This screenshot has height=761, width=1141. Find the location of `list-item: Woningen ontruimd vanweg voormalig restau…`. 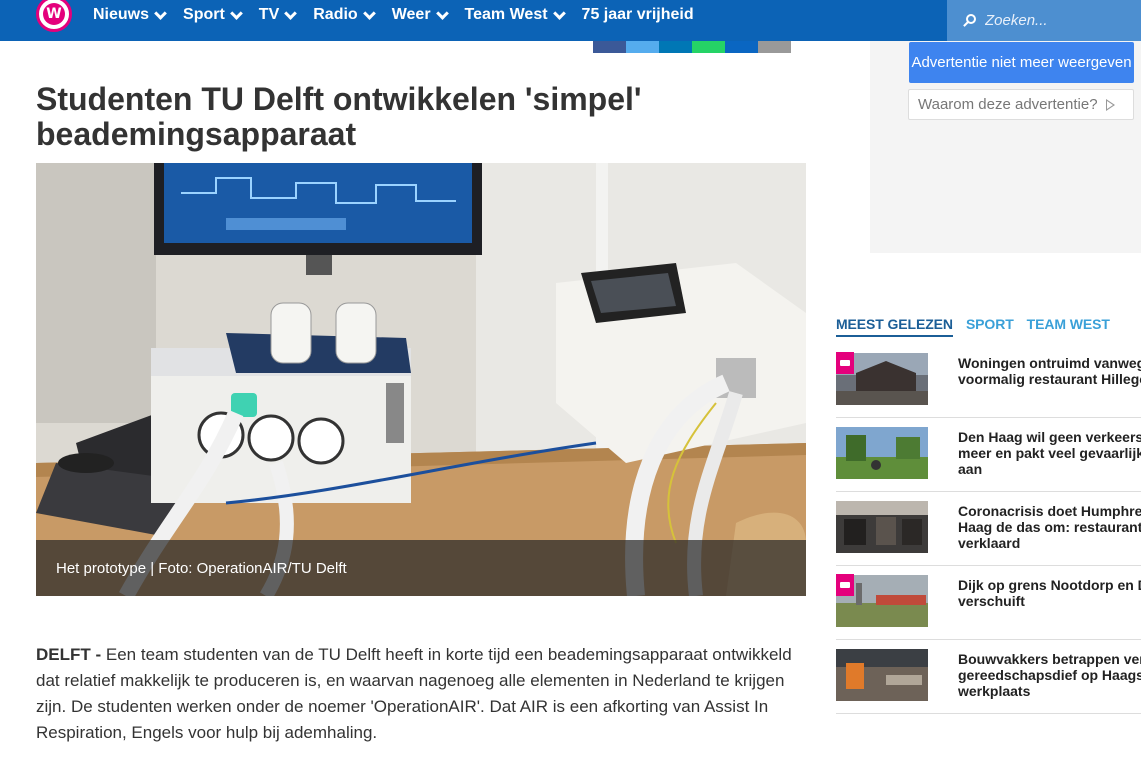

list-item: Woningen ontruimd vanweg voormalig restau… is located at coordinates (988, 381).